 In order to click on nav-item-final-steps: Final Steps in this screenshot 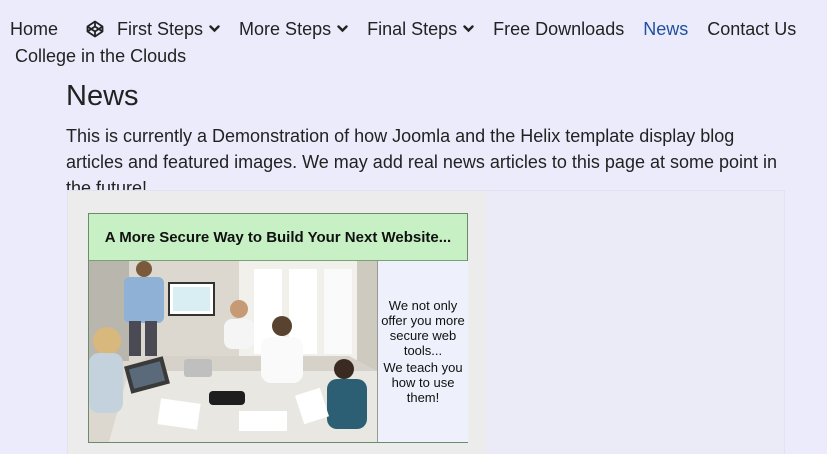, I will do `click(420, 29)`.